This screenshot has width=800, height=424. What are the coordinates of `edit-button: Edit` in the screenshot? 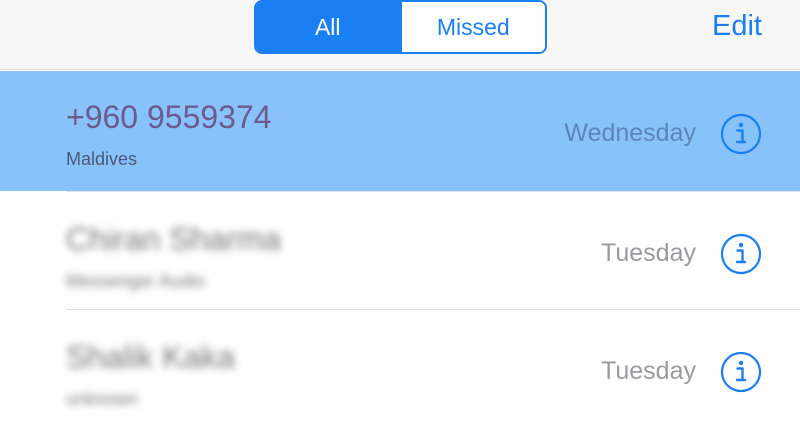 It's located at (737, 26).